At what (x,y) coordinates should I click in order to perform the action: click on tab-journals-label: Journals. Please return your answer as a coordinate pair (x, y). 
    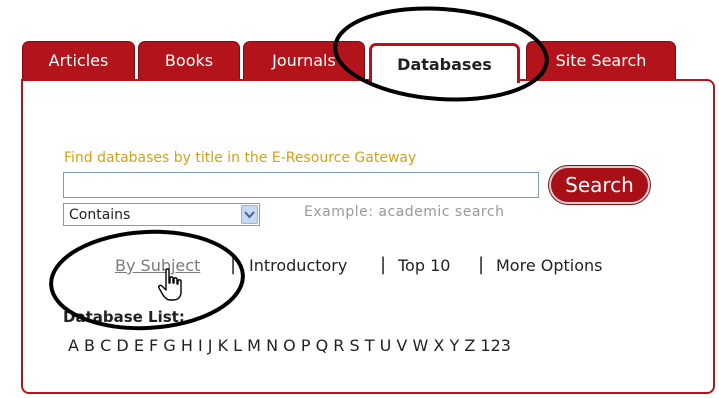
    Looking at the image, I should click on (304, 60).